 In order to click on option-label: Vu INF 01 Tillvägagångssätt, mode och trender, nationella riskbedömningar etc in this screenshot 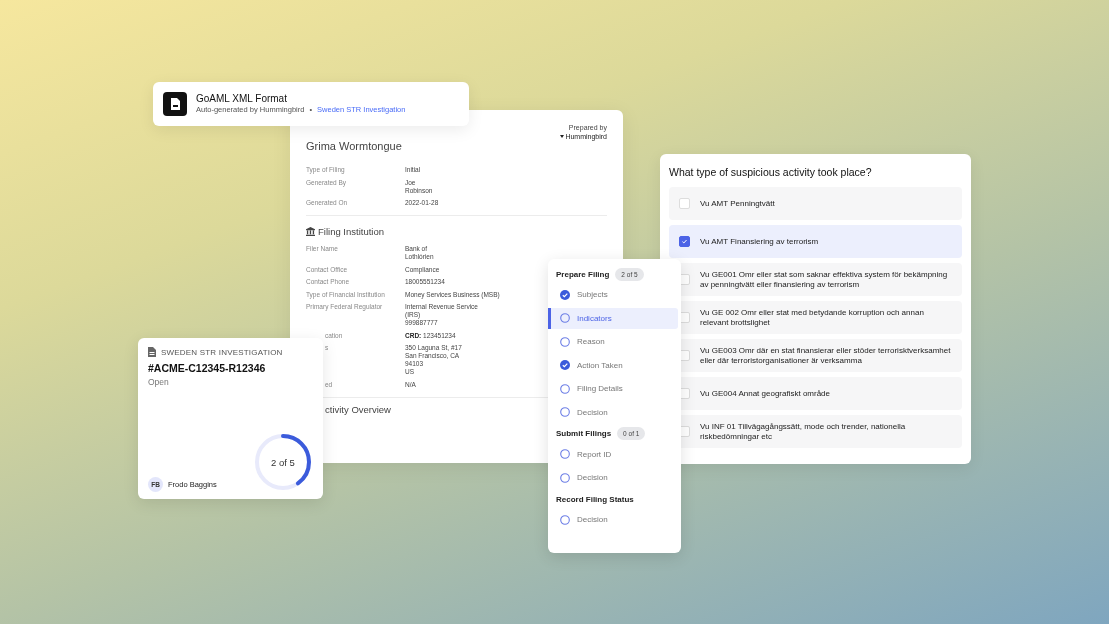, I will do `click(803, 431)`.